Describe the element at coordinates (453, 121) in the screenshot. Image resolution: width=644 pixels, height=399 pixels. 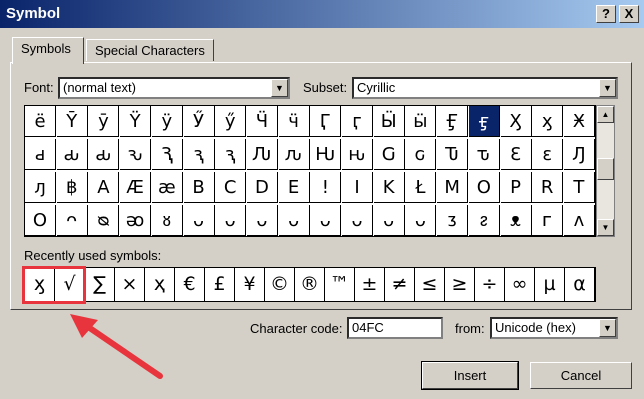
I see `symbol-cell: Ӻ` at that location.